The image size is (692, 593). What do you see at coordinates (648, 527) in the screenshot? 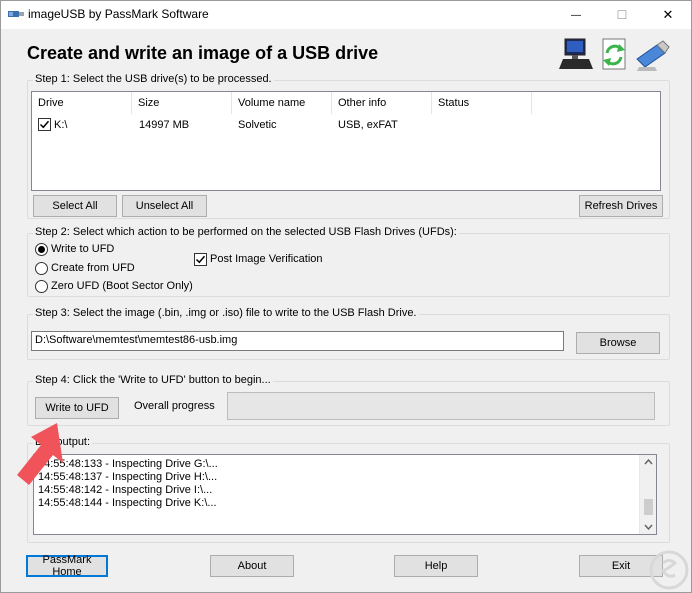
I see `scroll-down-icon` at bounding box center [648, 527].